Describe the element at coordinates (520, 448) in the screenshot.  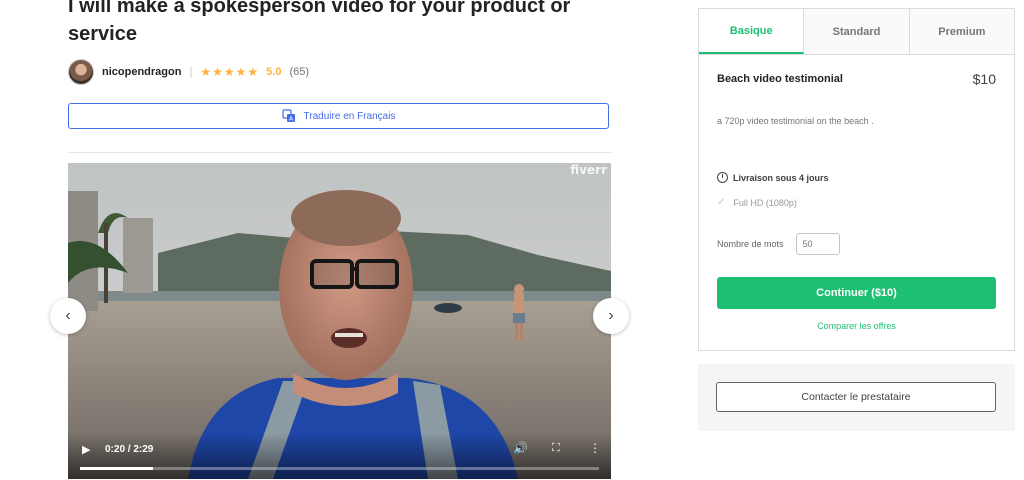
I see `volume-icon: 🔊` at that location.